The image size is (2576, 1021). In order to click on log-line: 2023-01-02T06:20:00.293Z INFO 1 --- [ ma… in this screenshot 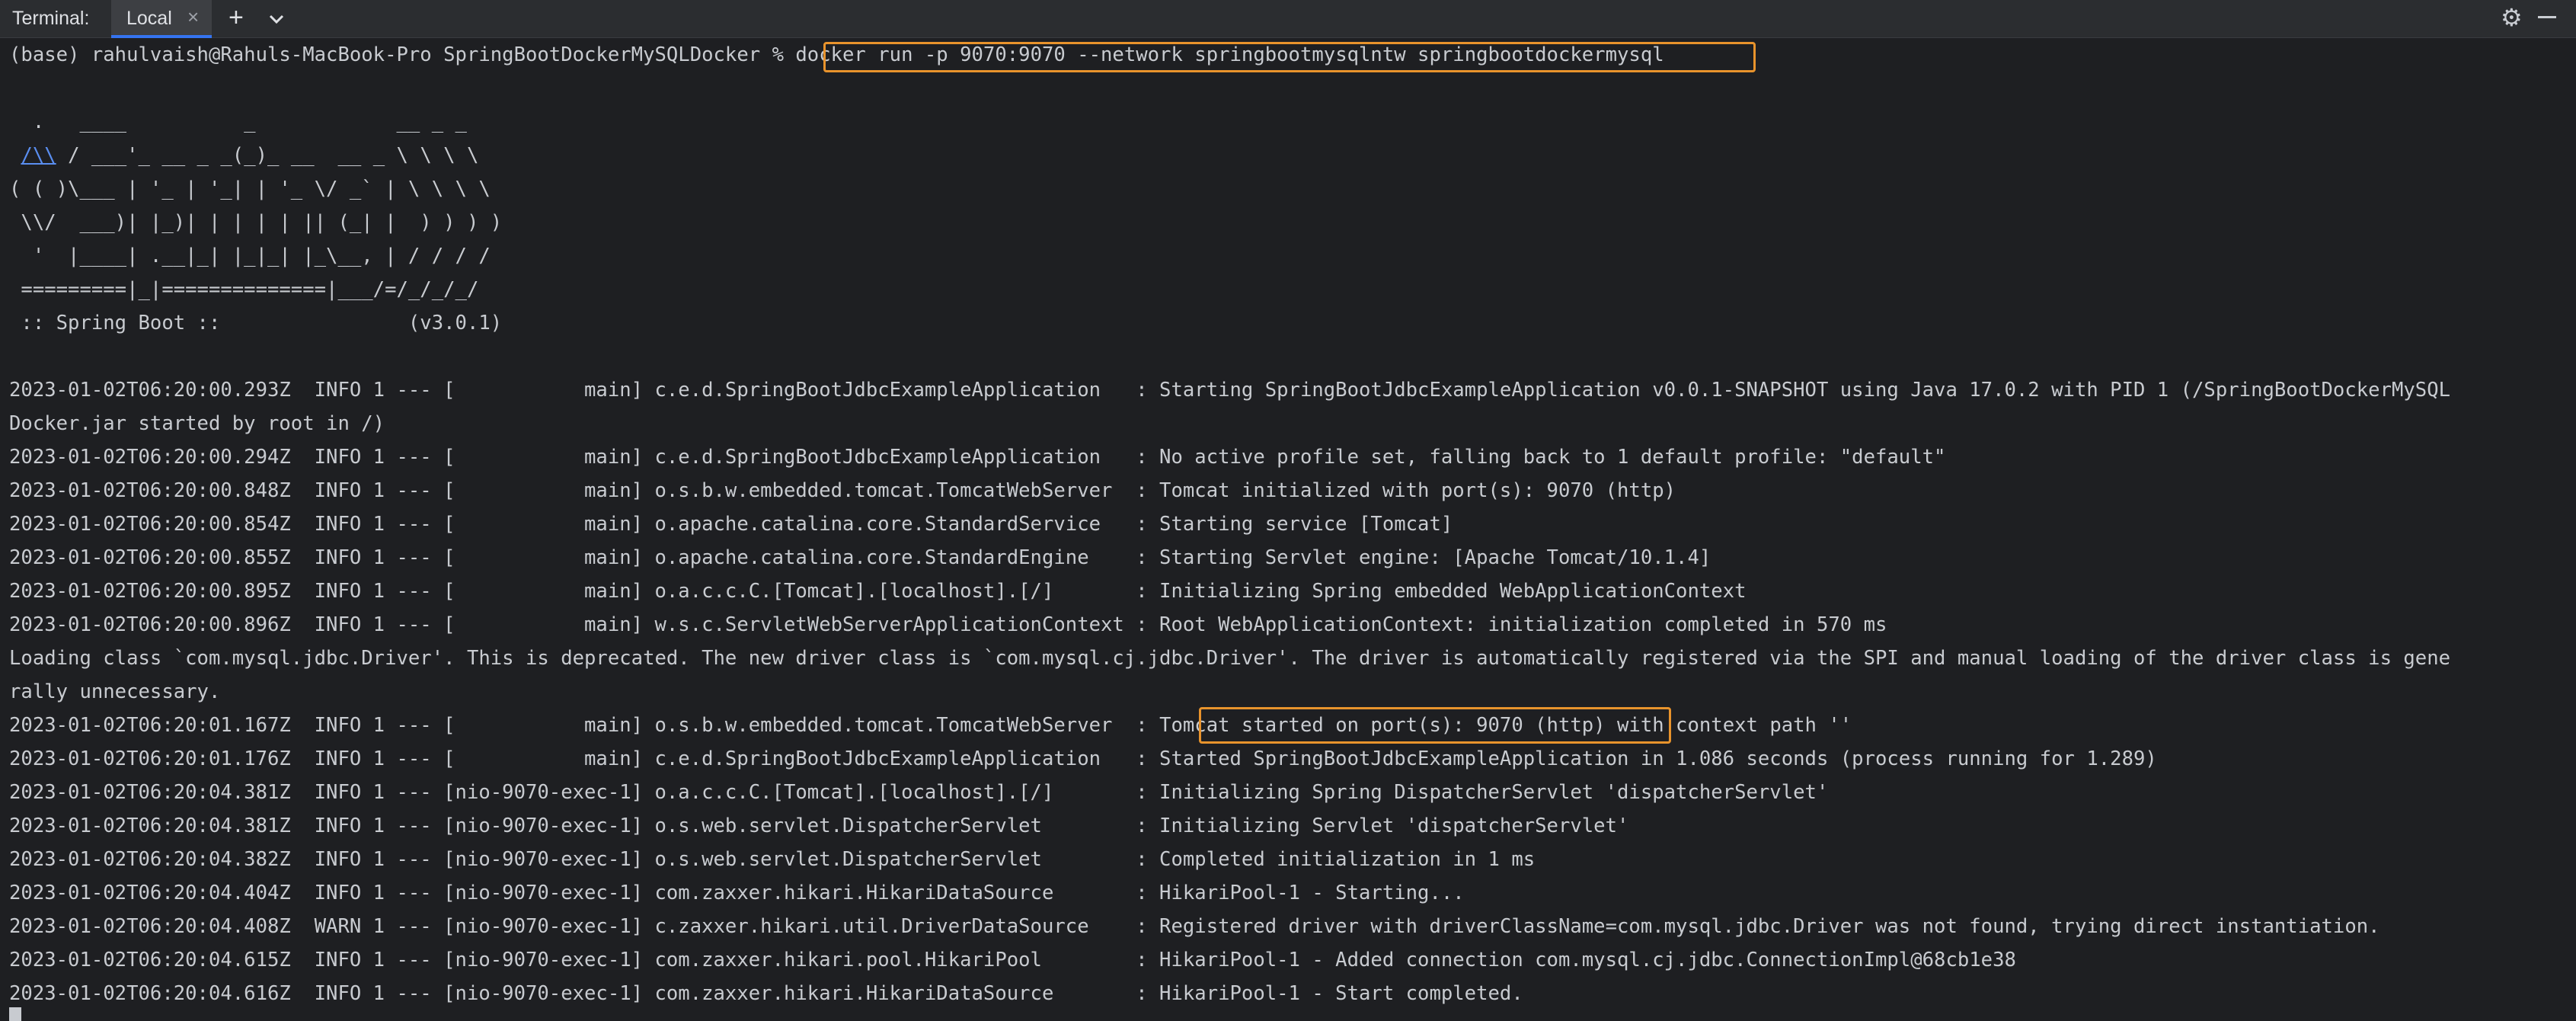, I will do `click(1230, 390)`.